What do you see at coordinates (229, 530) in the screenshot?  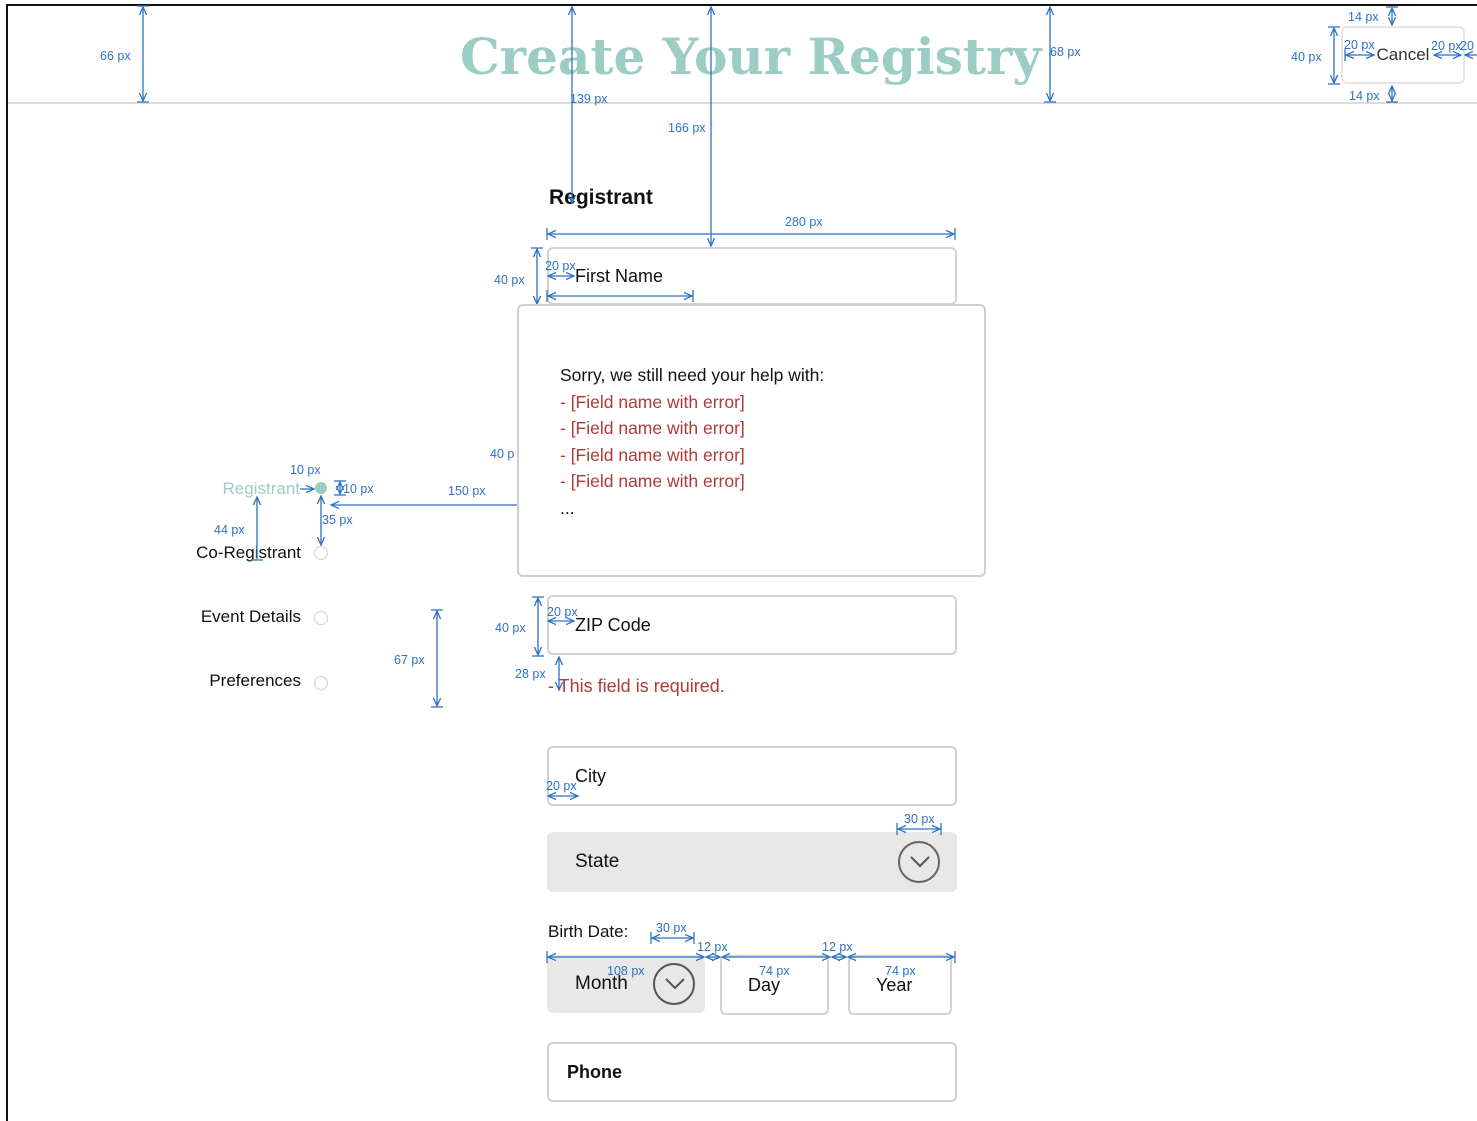 I see `dim-label: 44 px` at bounding box center [229, 530].